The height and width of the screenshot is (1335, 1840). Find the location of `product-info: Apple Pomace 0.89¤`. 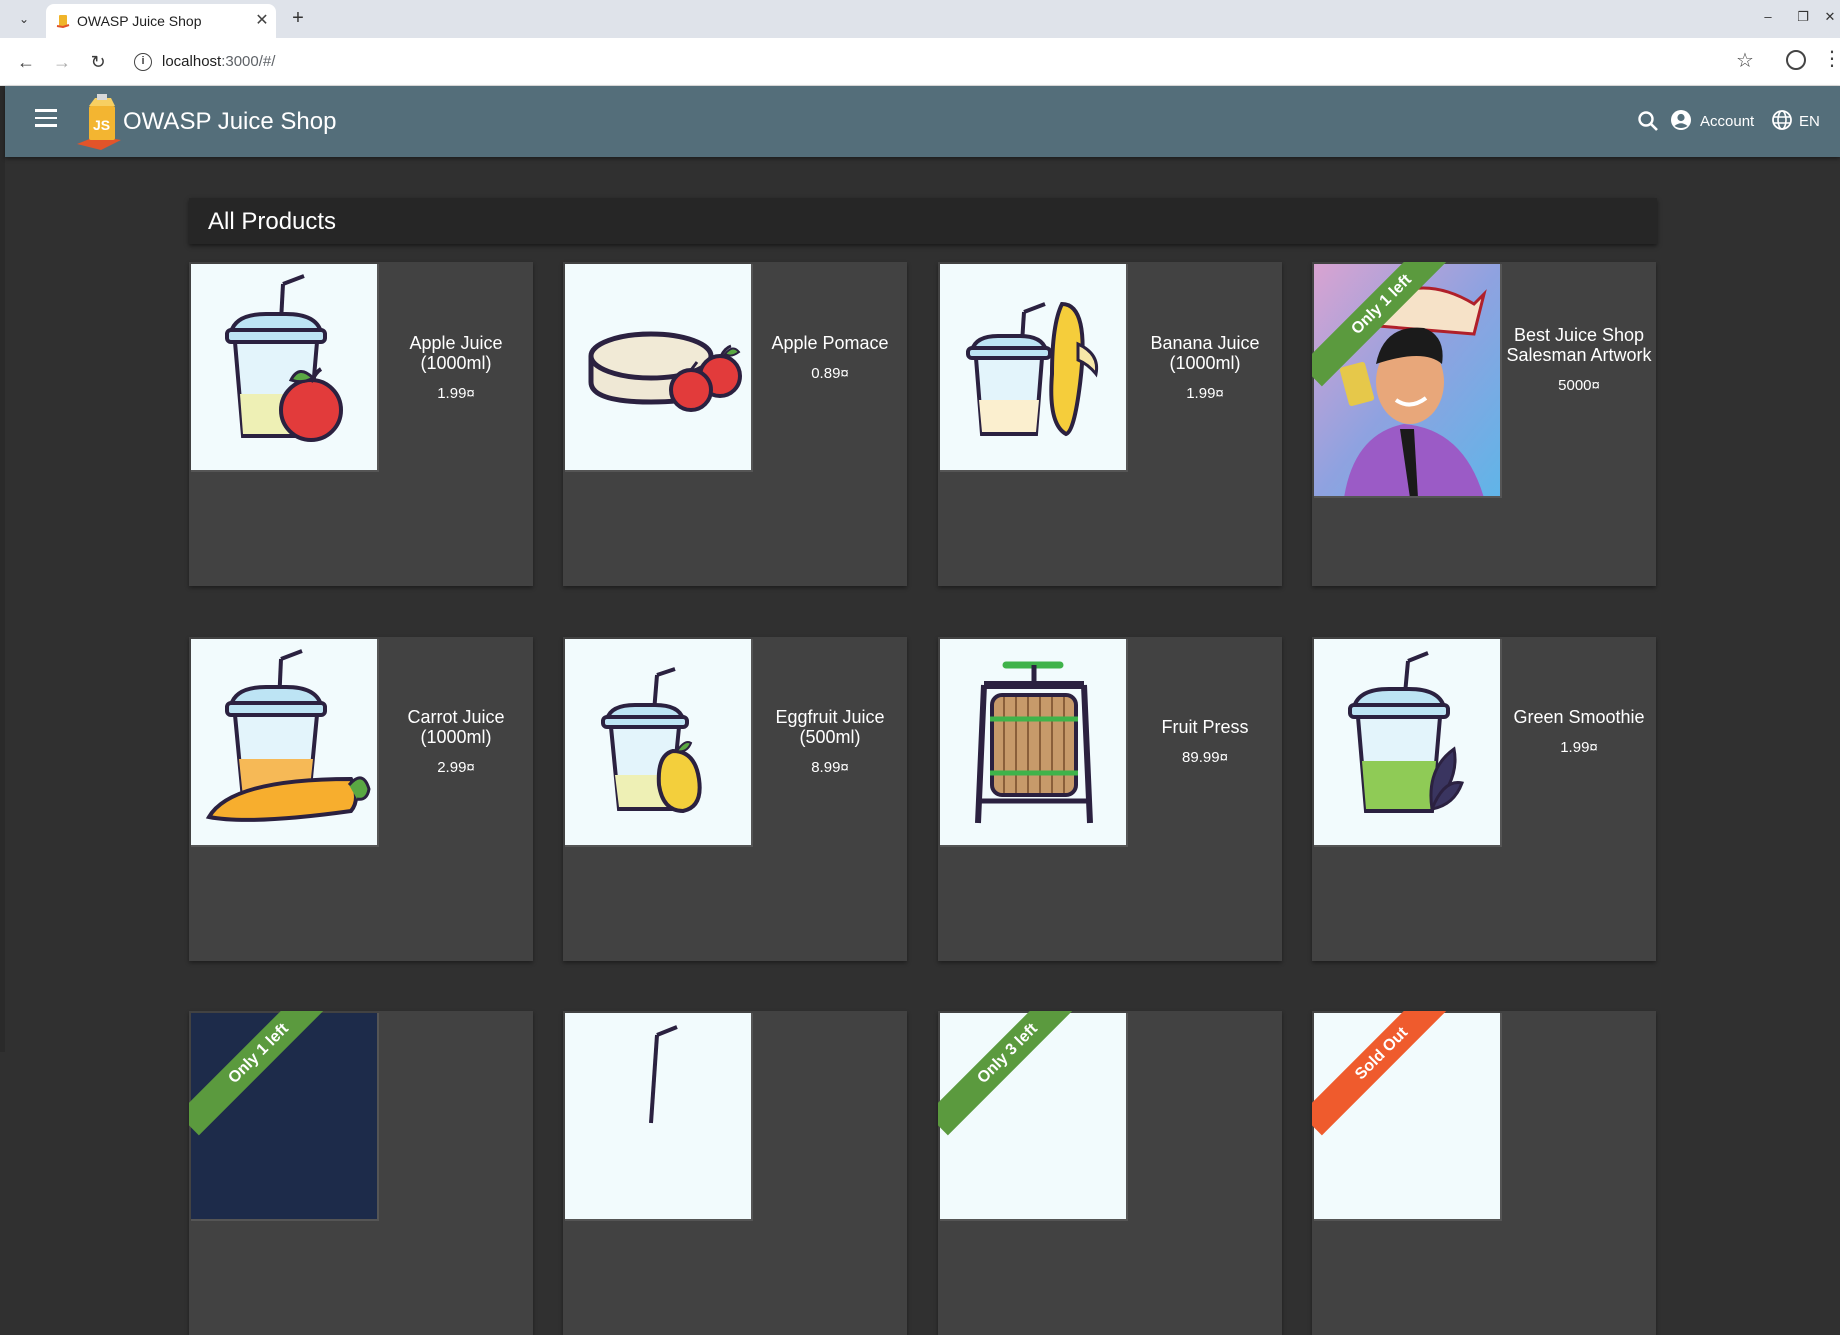

product-info: Apple Pomace 0.89¤ is located at coordinates (830, 357).